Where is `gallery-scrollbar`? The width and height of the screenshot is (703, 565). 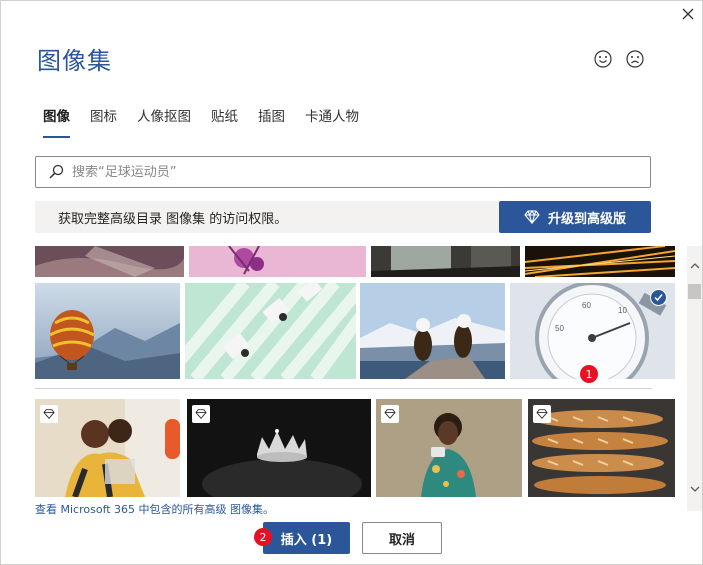 gallery-scrollbar is located at coordinates (694, 378).